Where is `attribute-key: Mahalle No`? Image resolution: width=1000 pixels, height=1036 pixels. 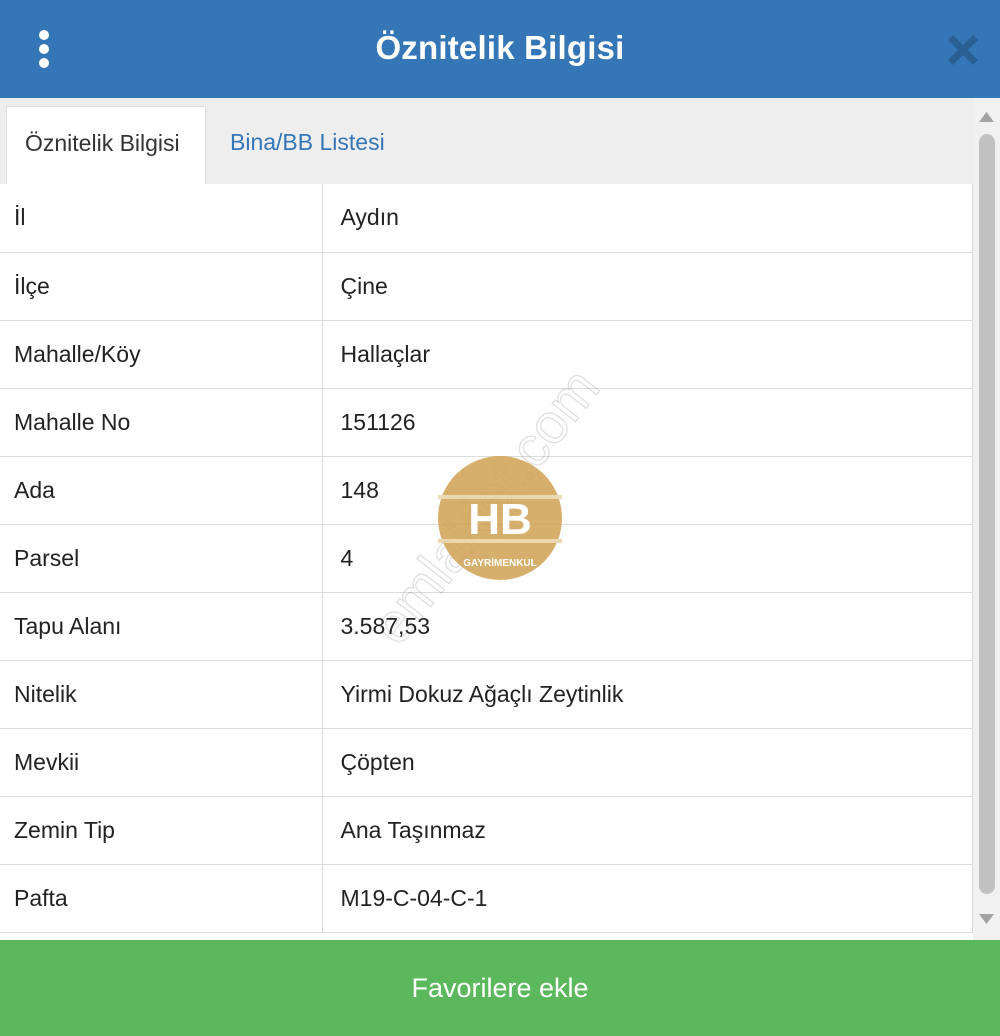
attribute-key: Mahalle No is located at coordinates (161, 422).